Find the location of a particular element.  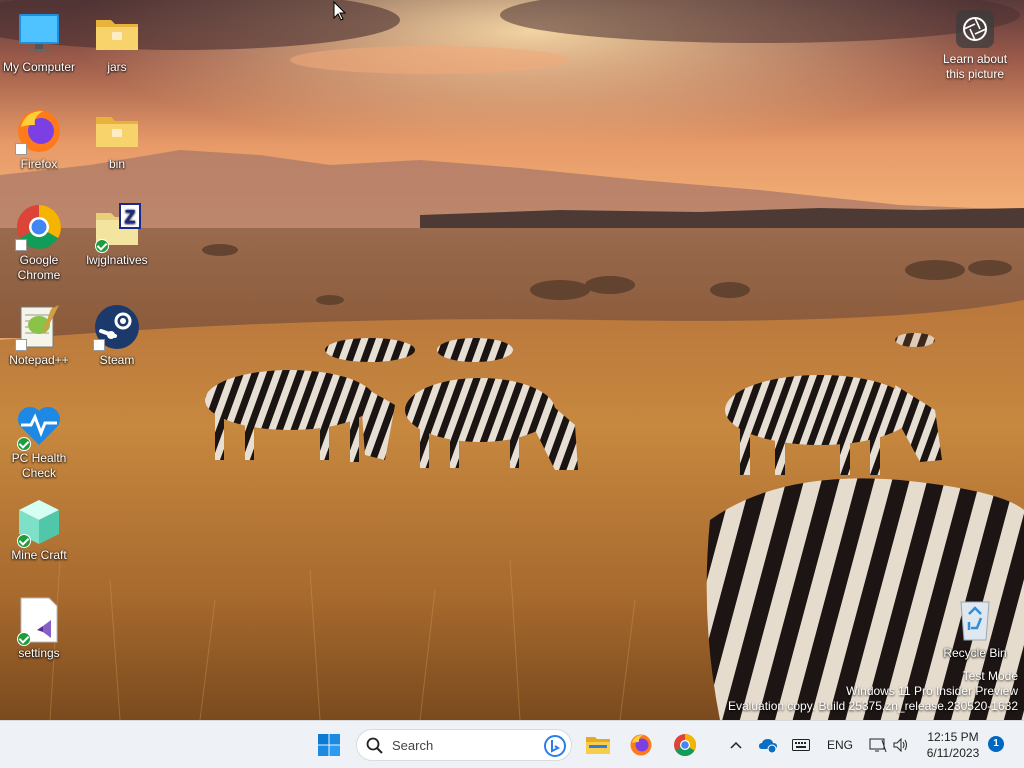

start-button is located at coordinates (329, 745).